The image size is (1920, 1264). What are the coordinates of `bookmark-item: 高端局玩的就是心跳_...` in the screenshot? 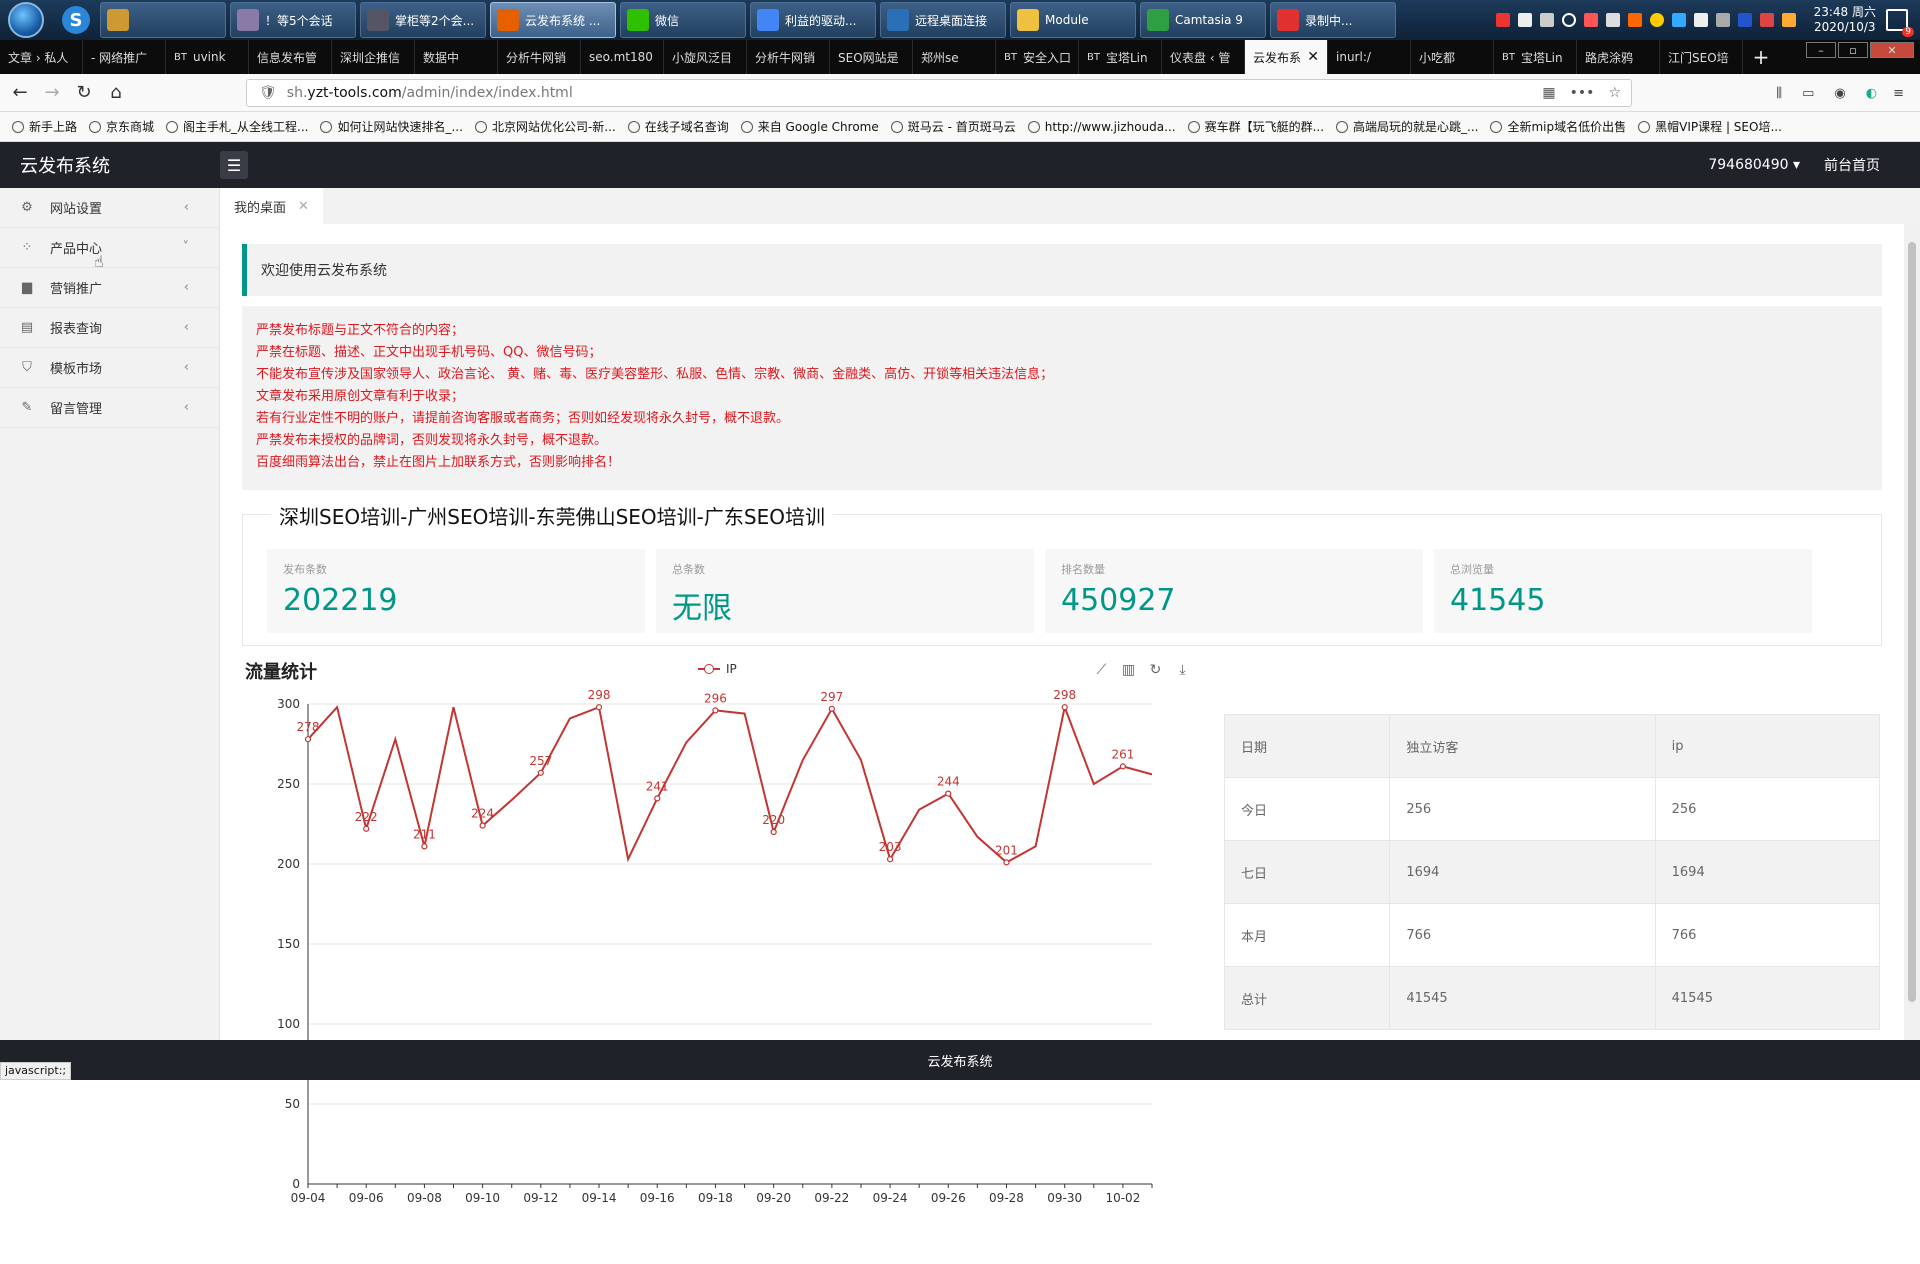 It's located at (1407, 126).